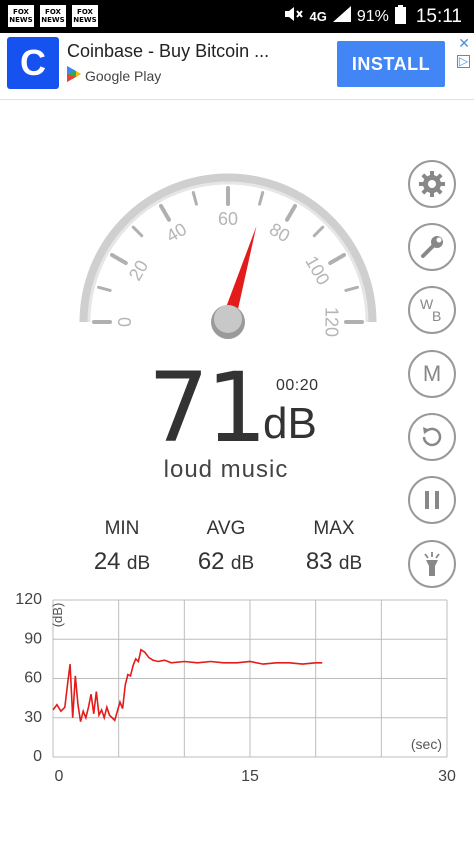  What do you see at coordinates (228, 319) in the screenshot?
I see `gauge-hub-highlight` at bounding box center [228, 319].